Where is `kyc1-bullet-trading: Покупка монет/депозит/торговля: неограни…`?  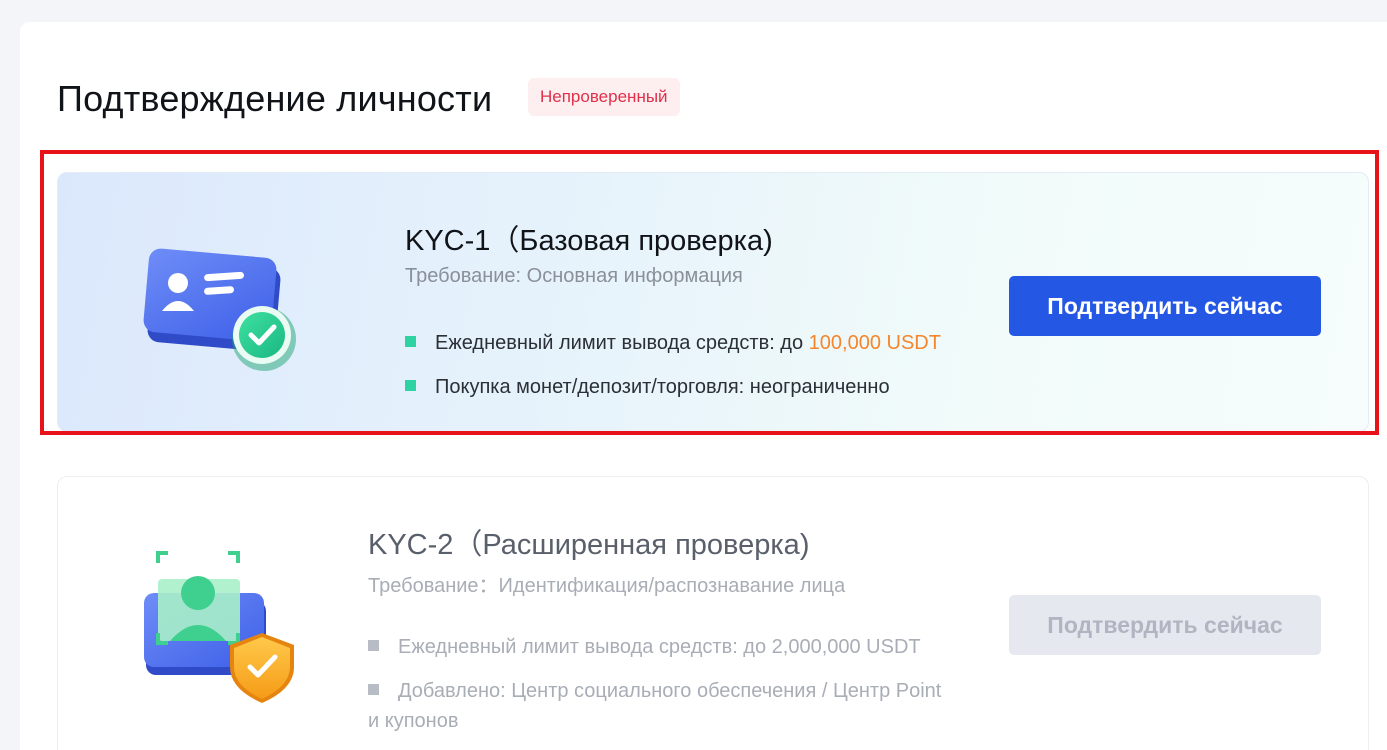 kyc1-bullet-trading: Покупка монет/депозит/торговля: неограни… is located at coordinates (647, 387).